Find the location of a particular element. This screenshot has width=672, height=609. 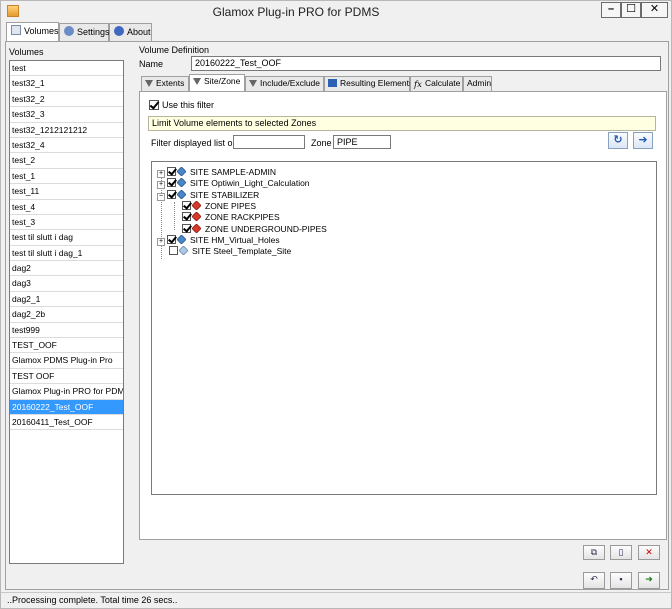

apply-filter-button: ➜ is located at coordinates (643, 140).